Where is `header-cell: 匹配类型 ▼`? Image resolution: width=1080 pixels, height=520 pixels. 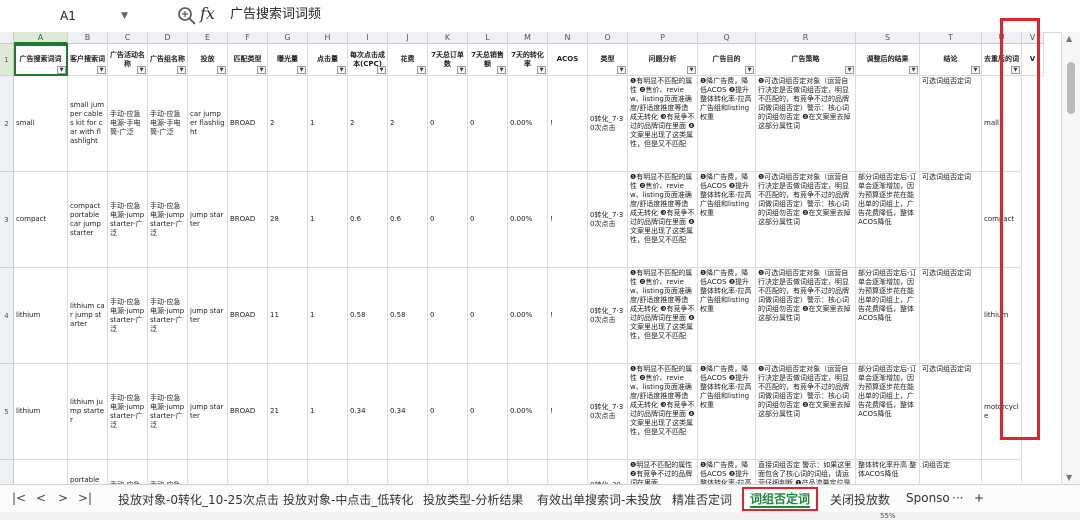
header-cell: 匹配类型 ▼ is located at coordinates (248, 60).